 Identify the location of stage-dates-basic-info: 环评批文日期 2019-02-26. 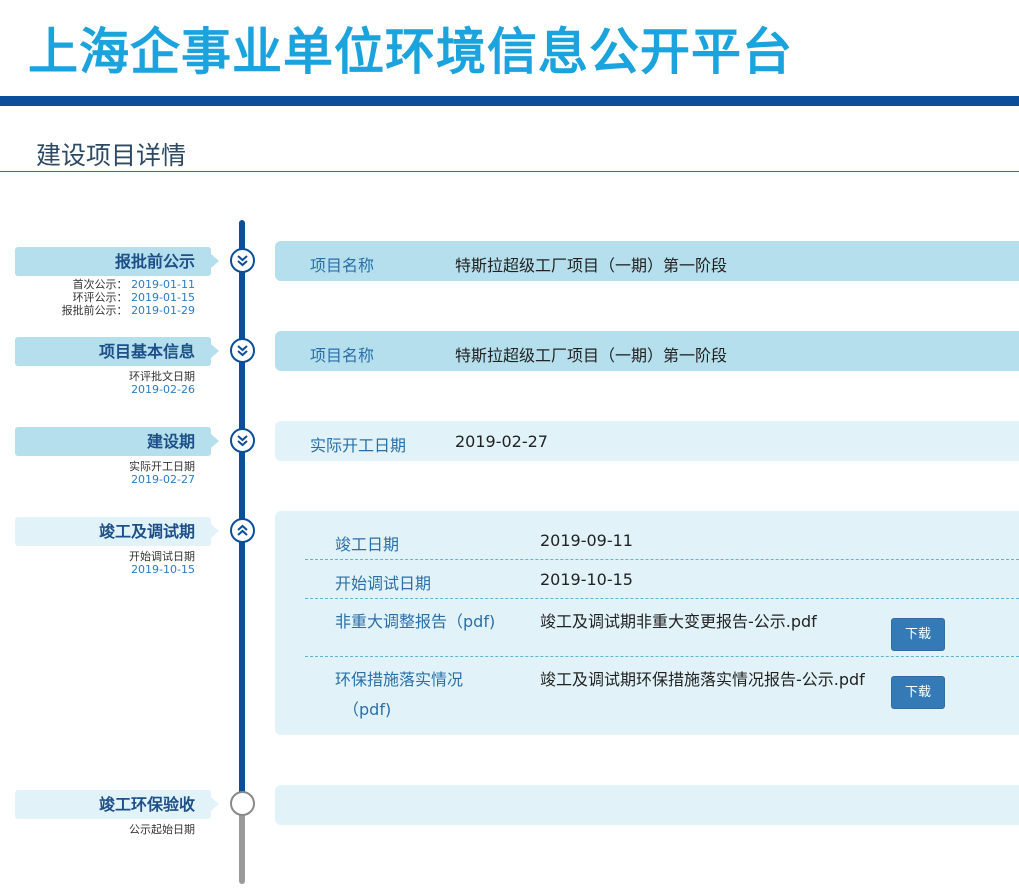
(105, 383).